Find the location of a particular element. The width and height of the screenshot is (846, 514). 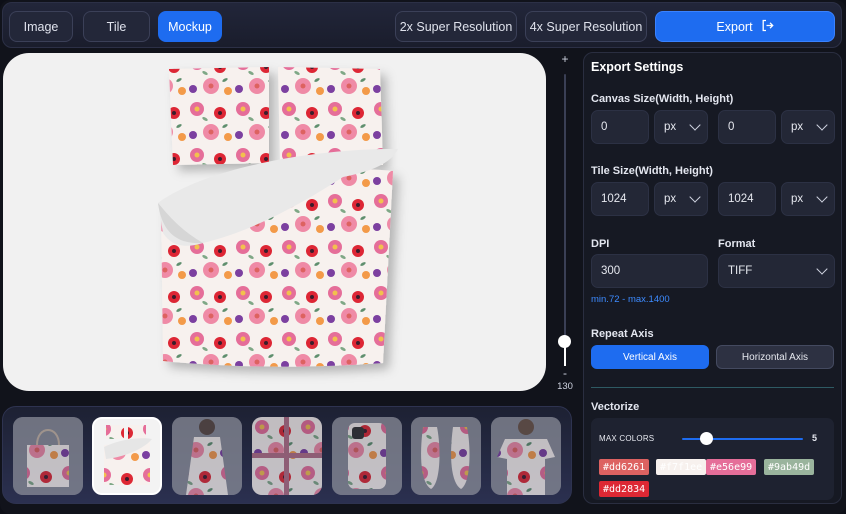

color-chip: #9ab49d is located at coordinates (789, 467).